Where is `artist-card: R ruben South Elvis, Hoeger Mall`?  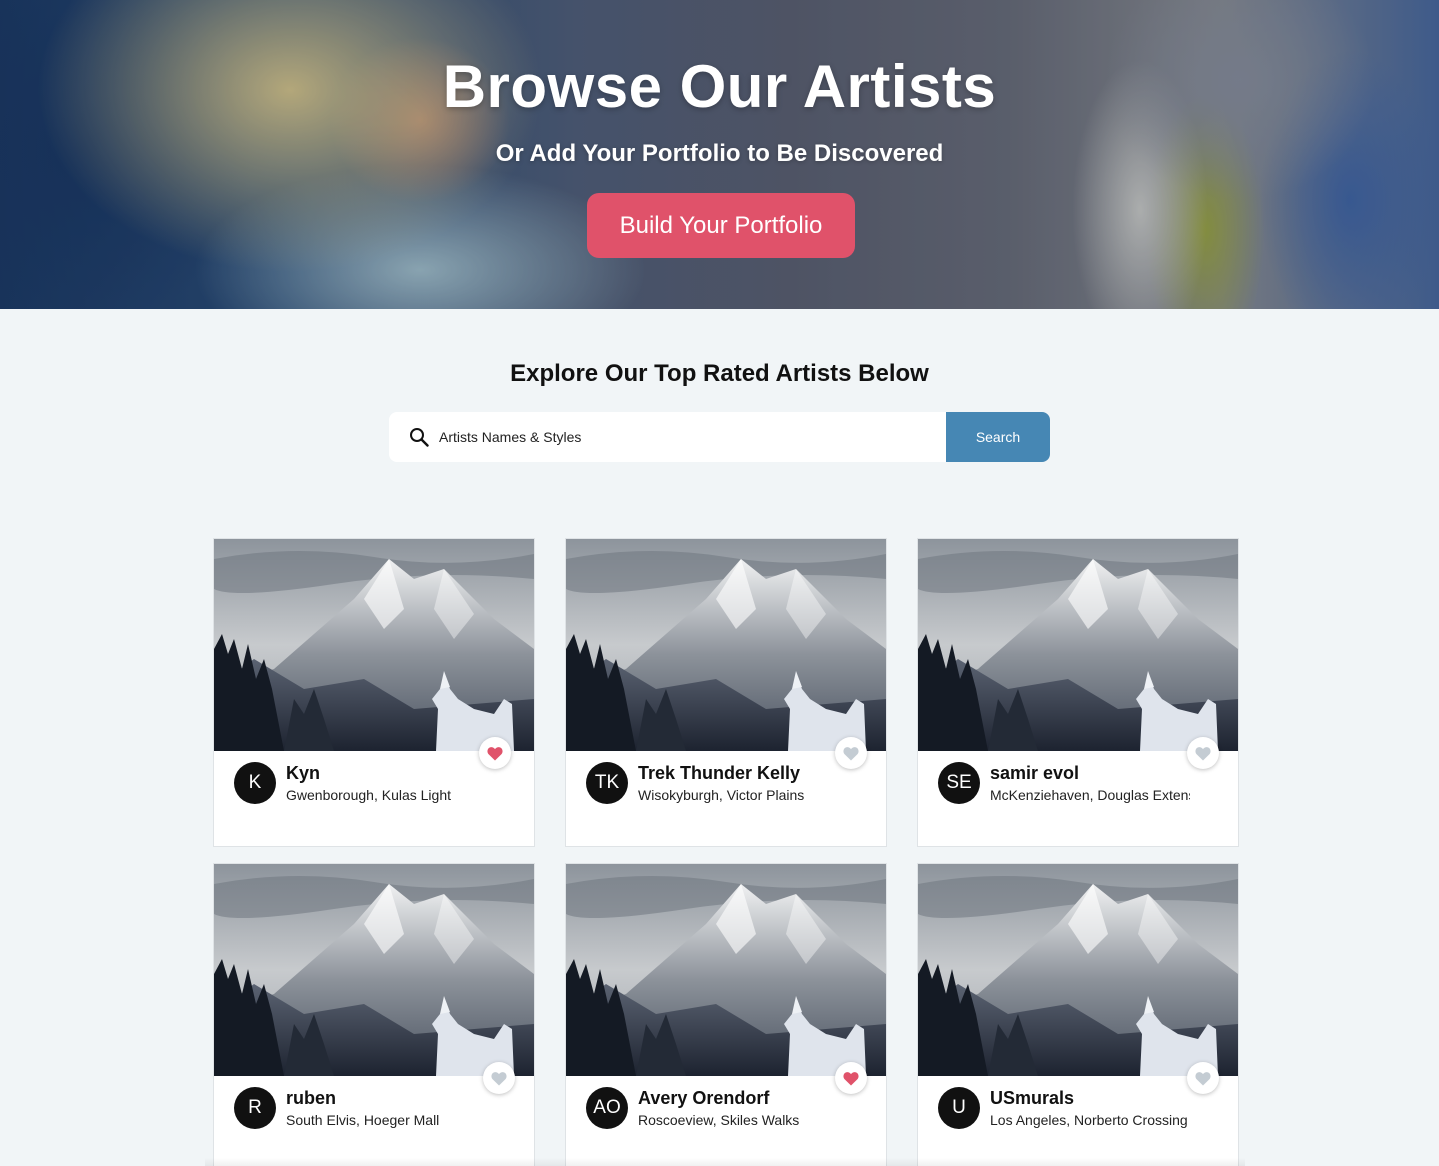 artist-card: R ruben South Elvis, Hoeger Mall is located at coordinates (374, 1014).